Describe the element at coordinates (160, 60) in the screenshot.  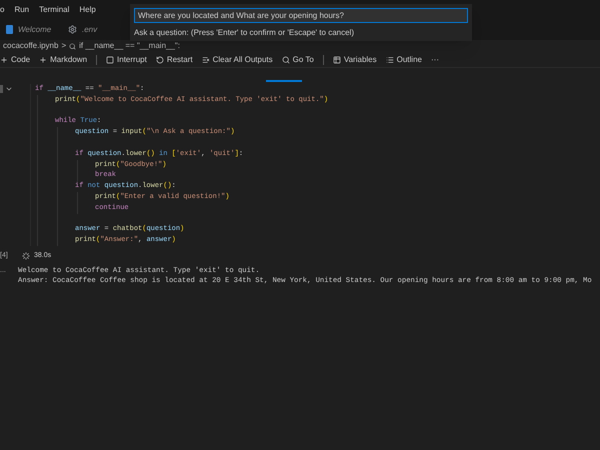
I see `restart-icon` at that location.